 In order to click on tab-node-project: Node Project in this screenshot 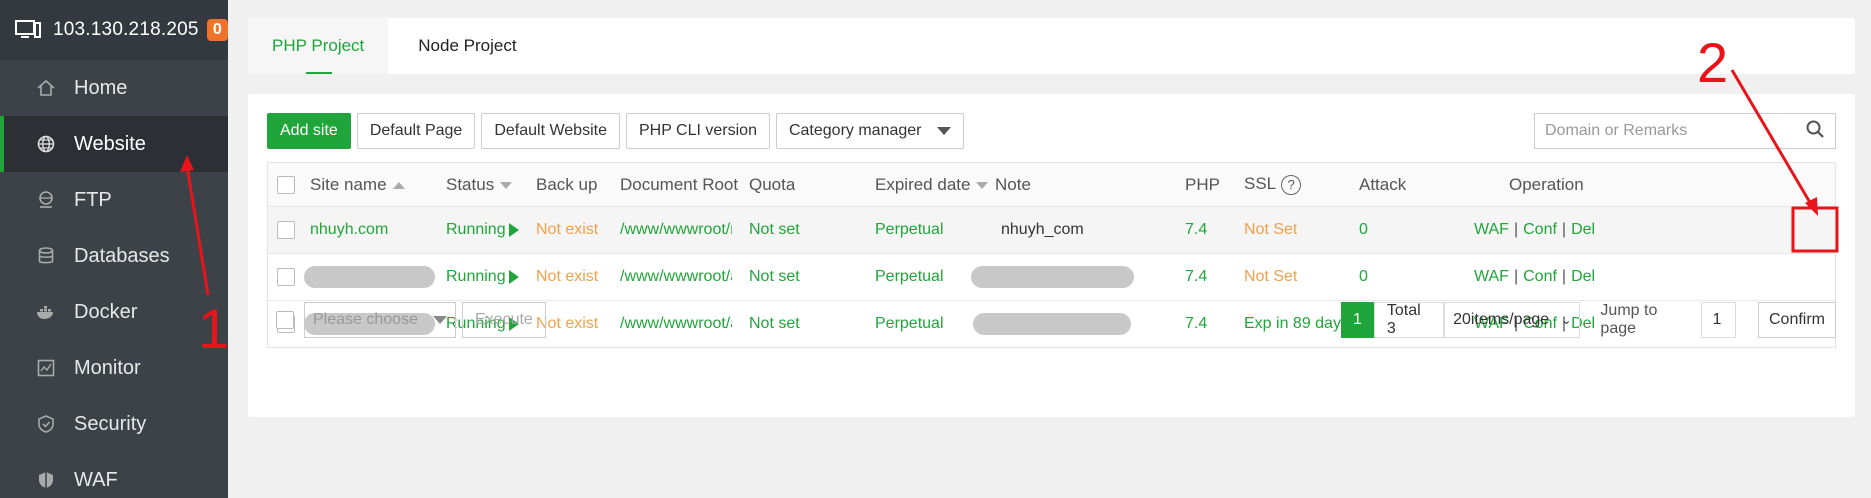, I will do `click(467, 46)`.